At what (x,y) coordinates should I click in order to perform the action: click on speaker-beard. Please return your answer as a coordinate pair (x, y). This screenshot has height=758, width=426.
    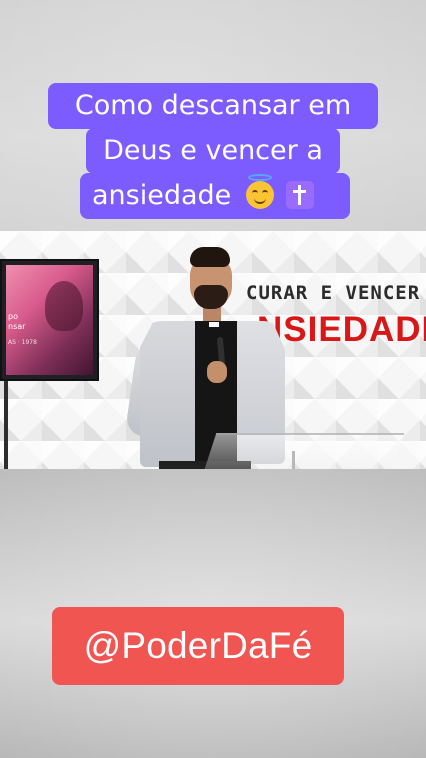
    Looking at the image, I should click on (211, 297).